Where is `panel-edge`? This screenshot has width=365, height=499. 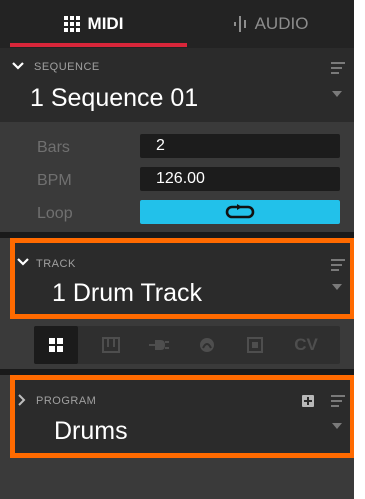 panel-edge is located at coordinates (359, 249).